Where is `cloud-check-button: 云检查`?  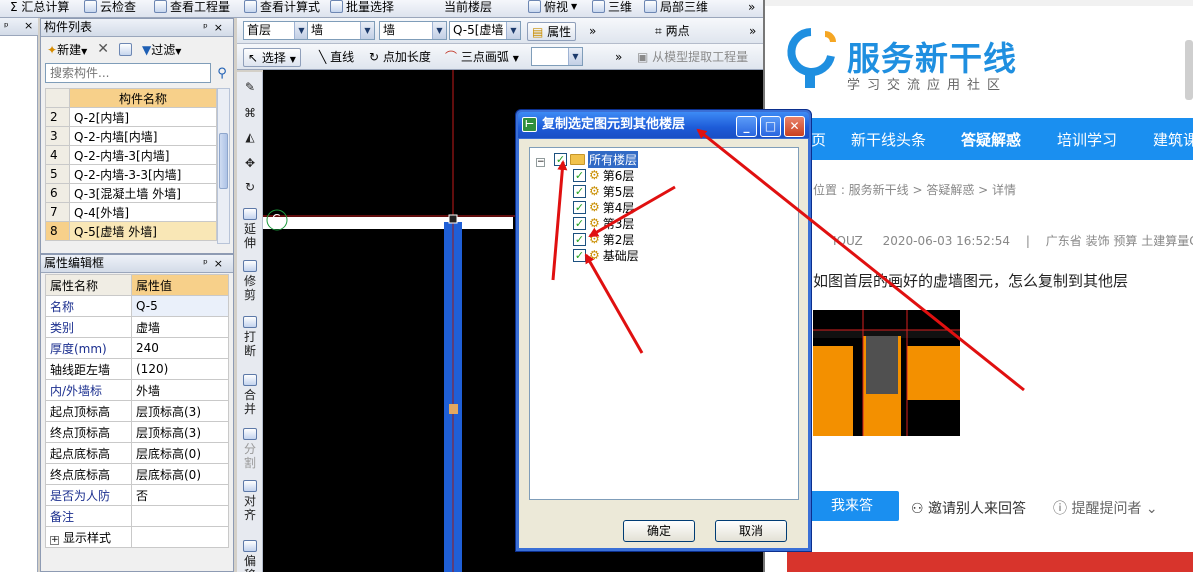
cloud-check-button: 云检查 is located at coordinates (110, 8).